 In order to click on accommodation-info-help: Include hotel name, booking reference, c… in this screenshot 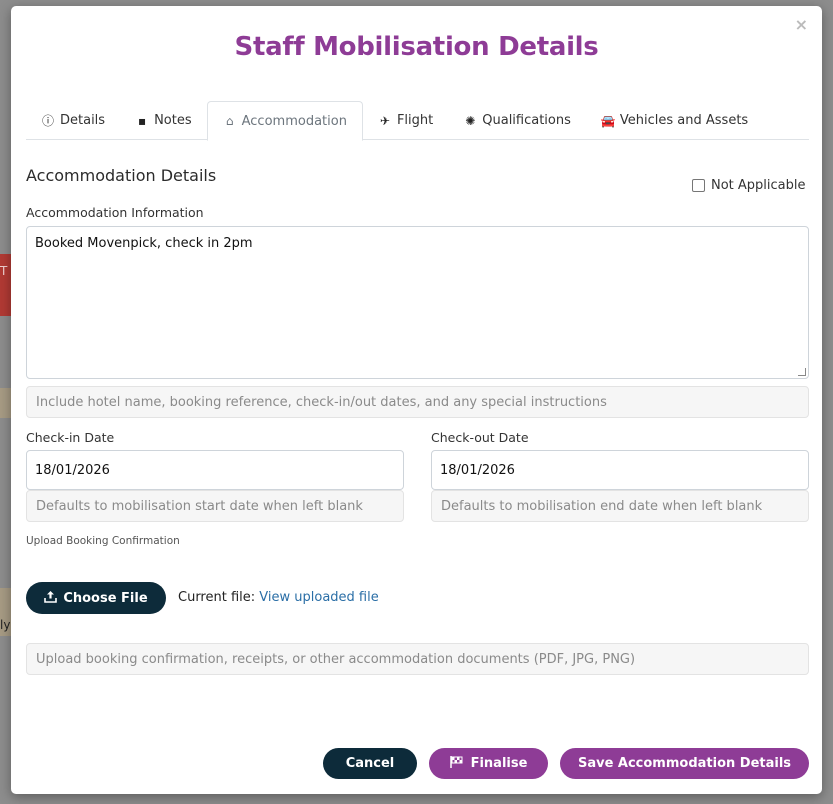, I will do `click(417, 402)`.